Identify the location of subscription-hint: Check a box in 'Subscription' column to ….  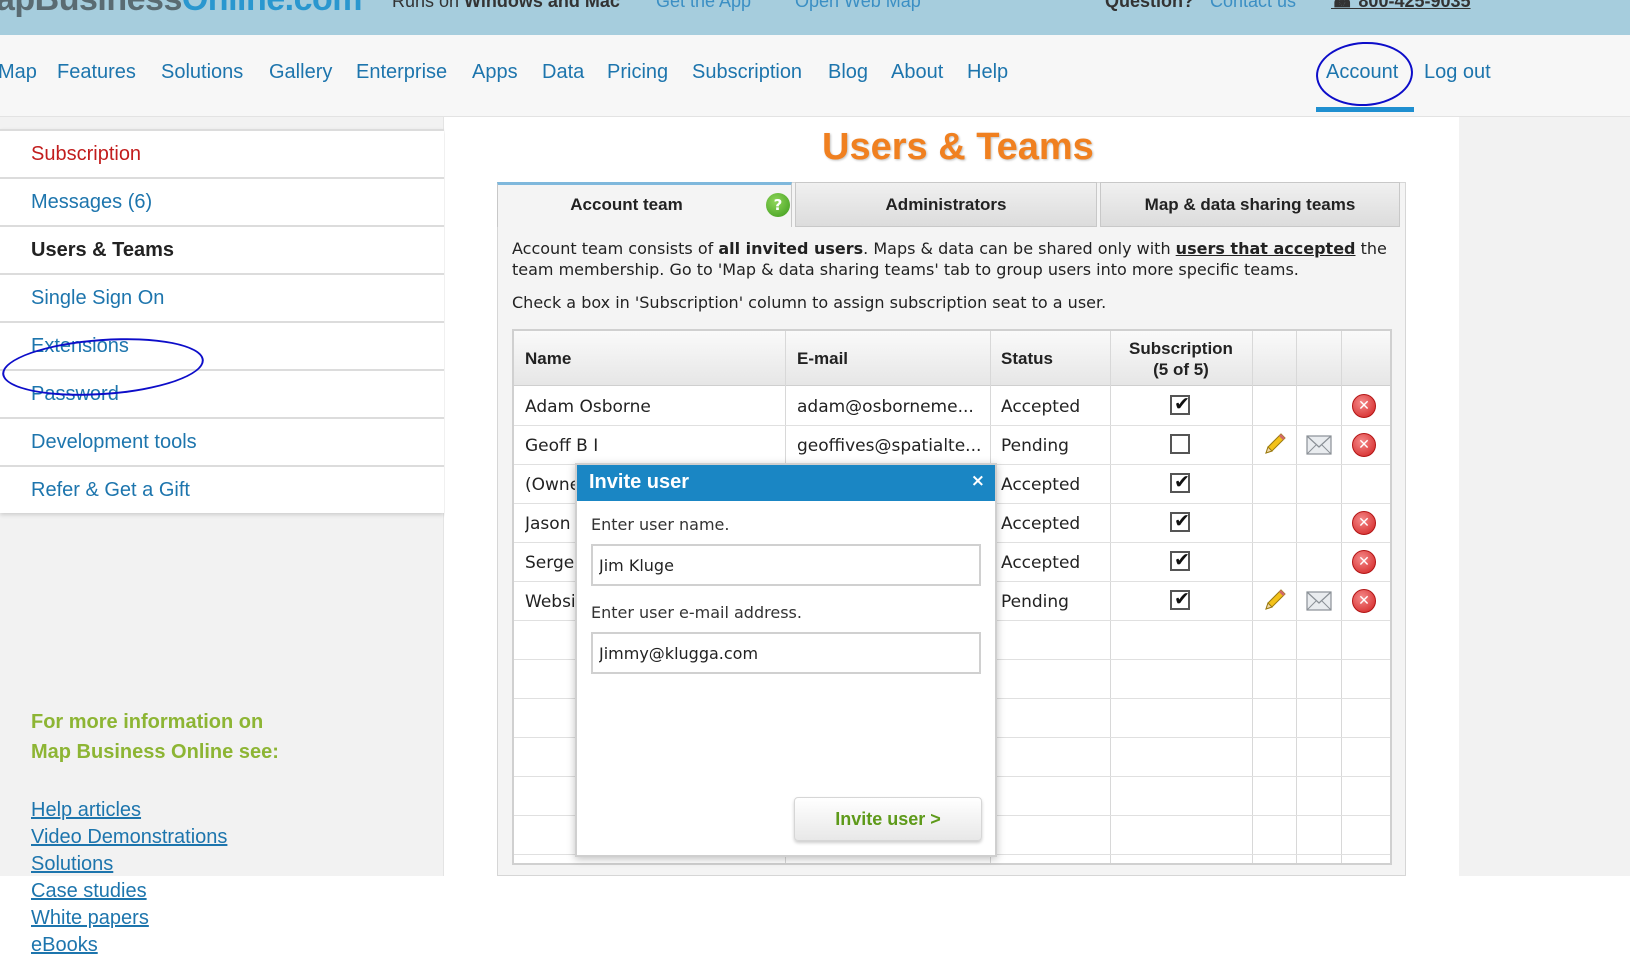
(809, 302).